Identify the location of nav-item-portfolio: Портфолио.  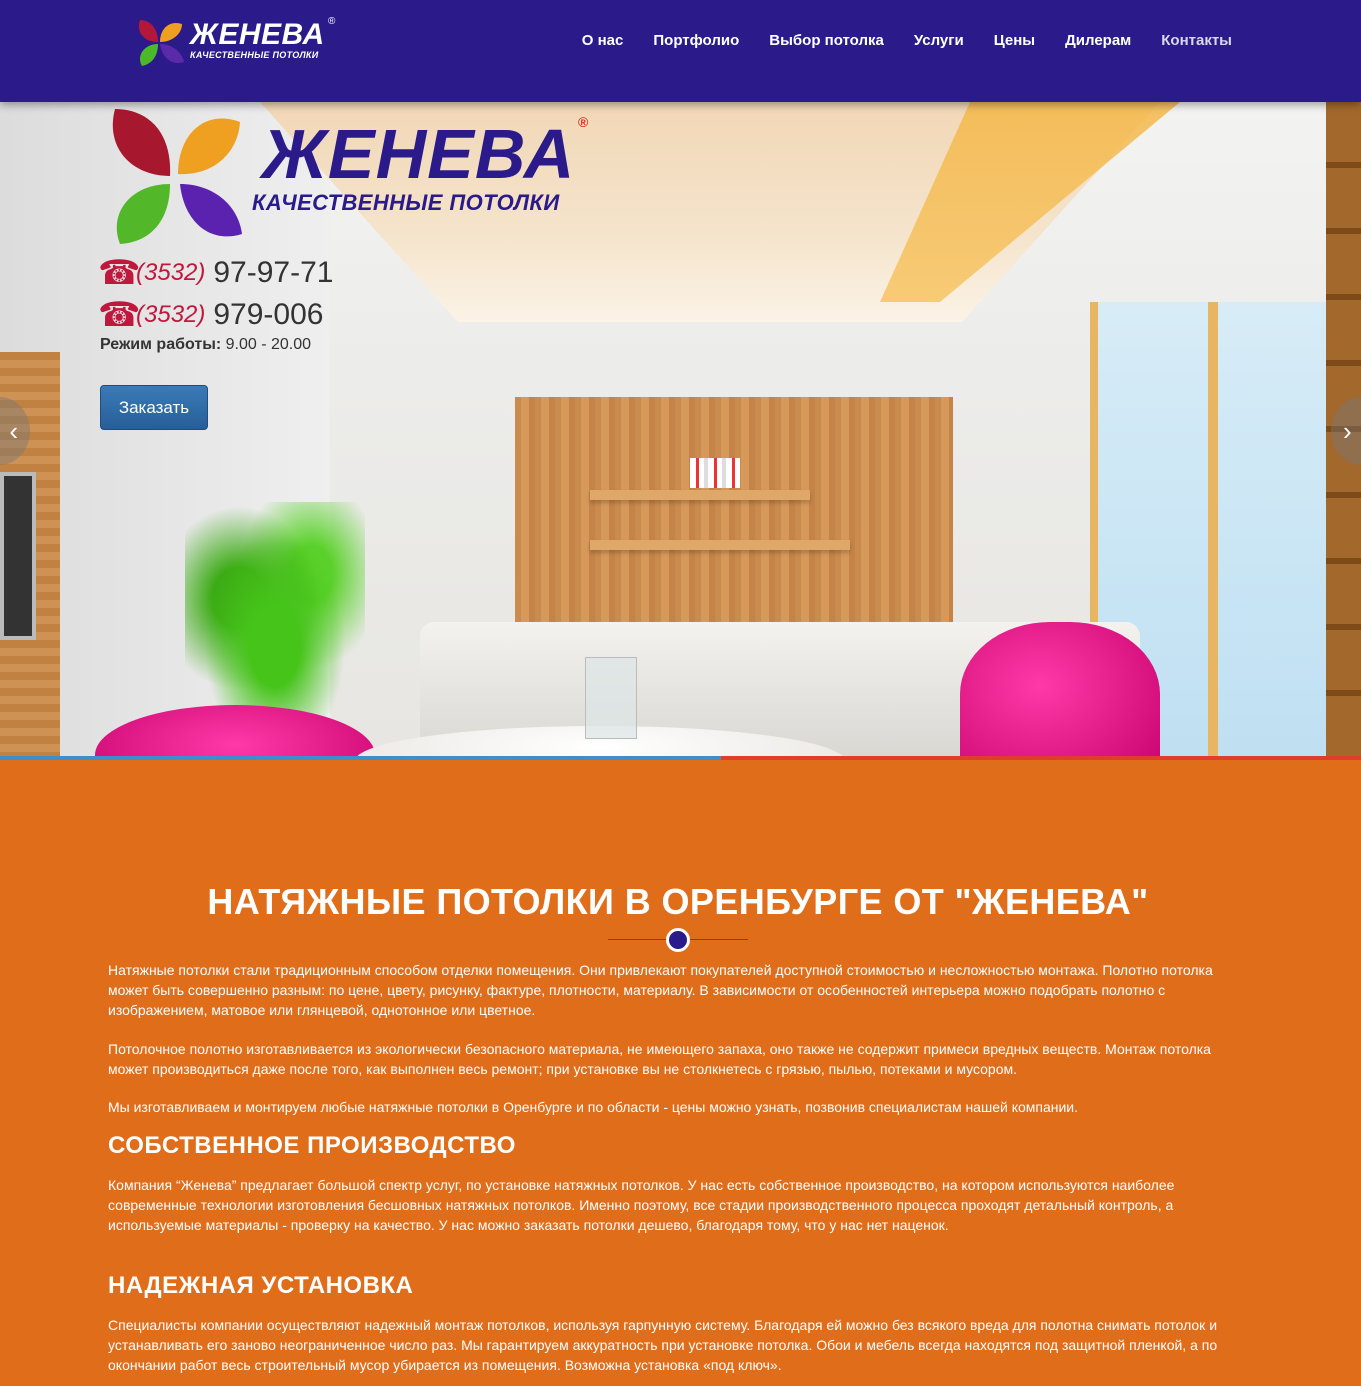
(696, 41).